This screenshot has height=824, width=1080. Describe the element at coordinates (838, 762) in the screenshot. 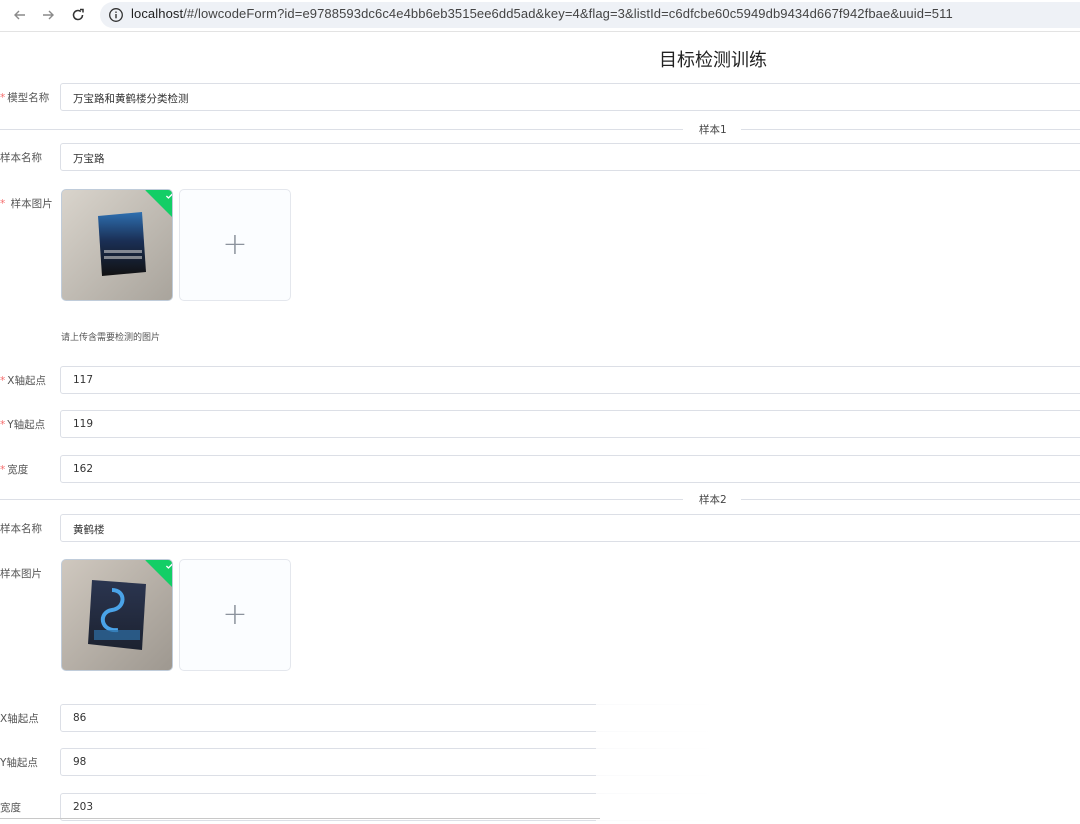

I see `screenshot-fade-overlay` at that location.